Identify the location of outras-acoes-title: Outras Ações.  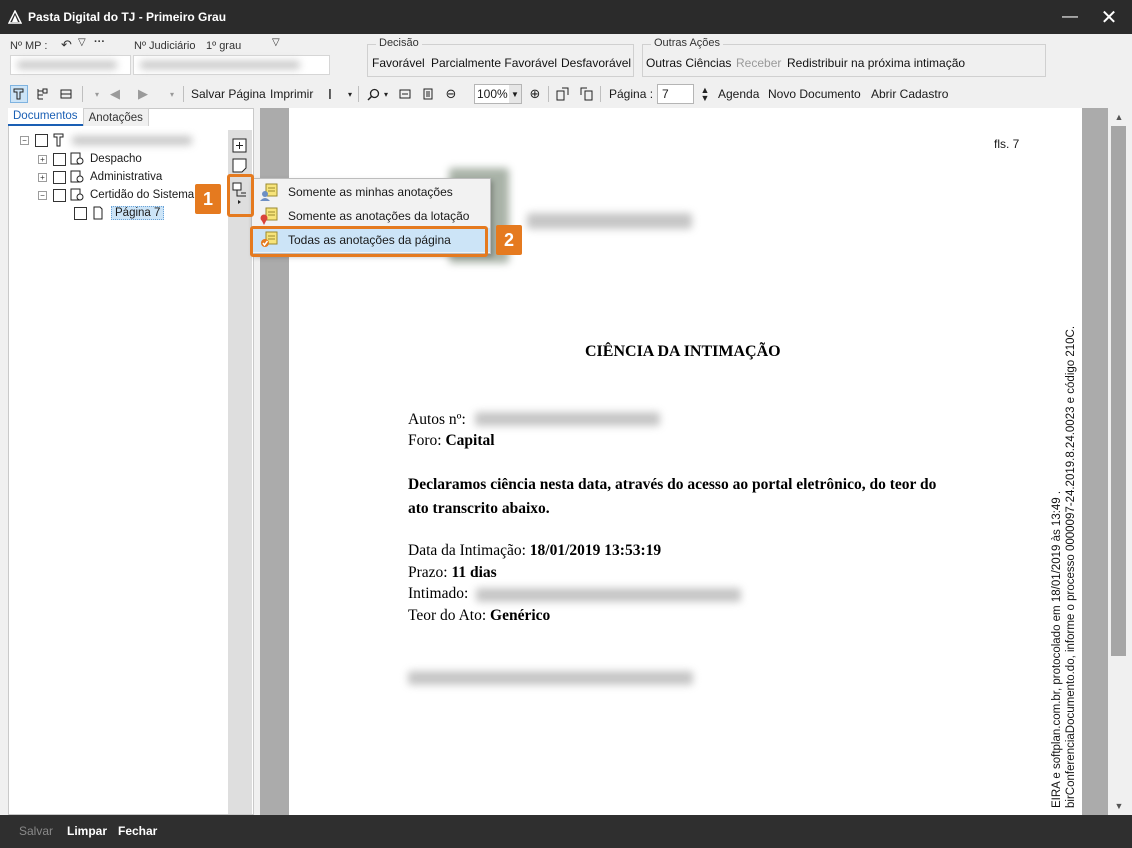
(687, 43).